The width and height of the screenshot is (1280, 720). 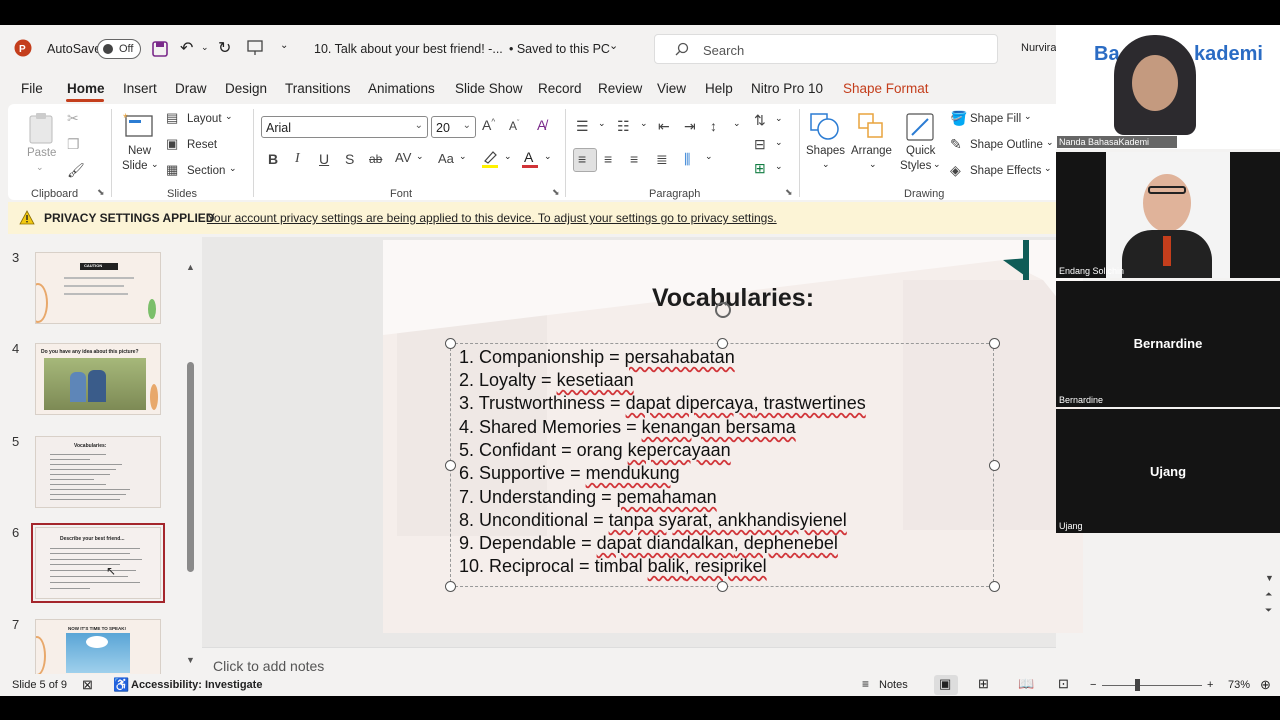 I want to click on tab-design: Design, so click(x=246, y=88).